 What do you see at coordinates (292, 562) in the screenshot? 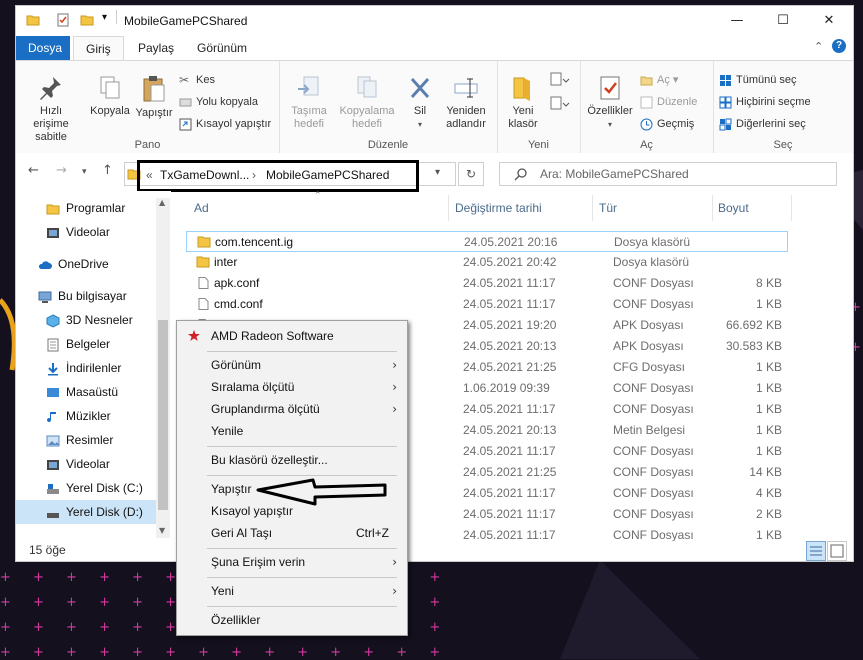
I see `menu-item-give-access: Şuna Erişim verin ›` at bounding box center [292, 562].